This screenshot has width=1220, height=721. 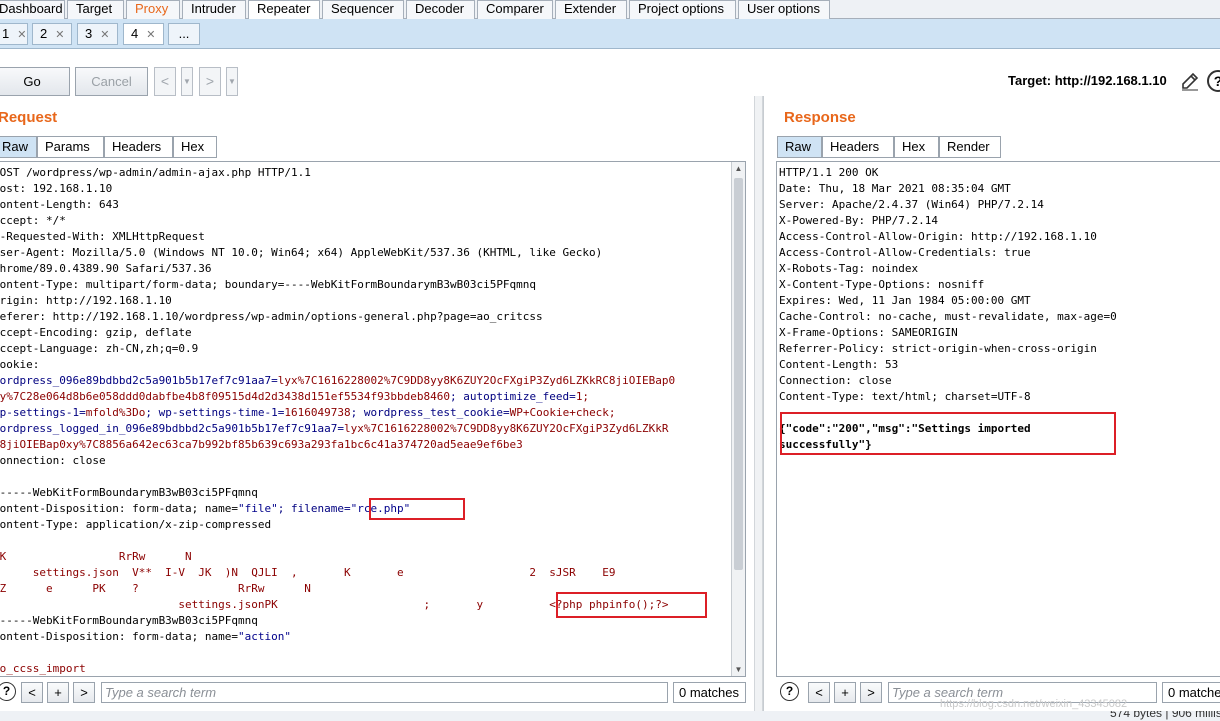 What do you see at coordinates (440, 9) in the screenshot?
I see `tab-decoder: Decoder` at bounding box center [440, 9].